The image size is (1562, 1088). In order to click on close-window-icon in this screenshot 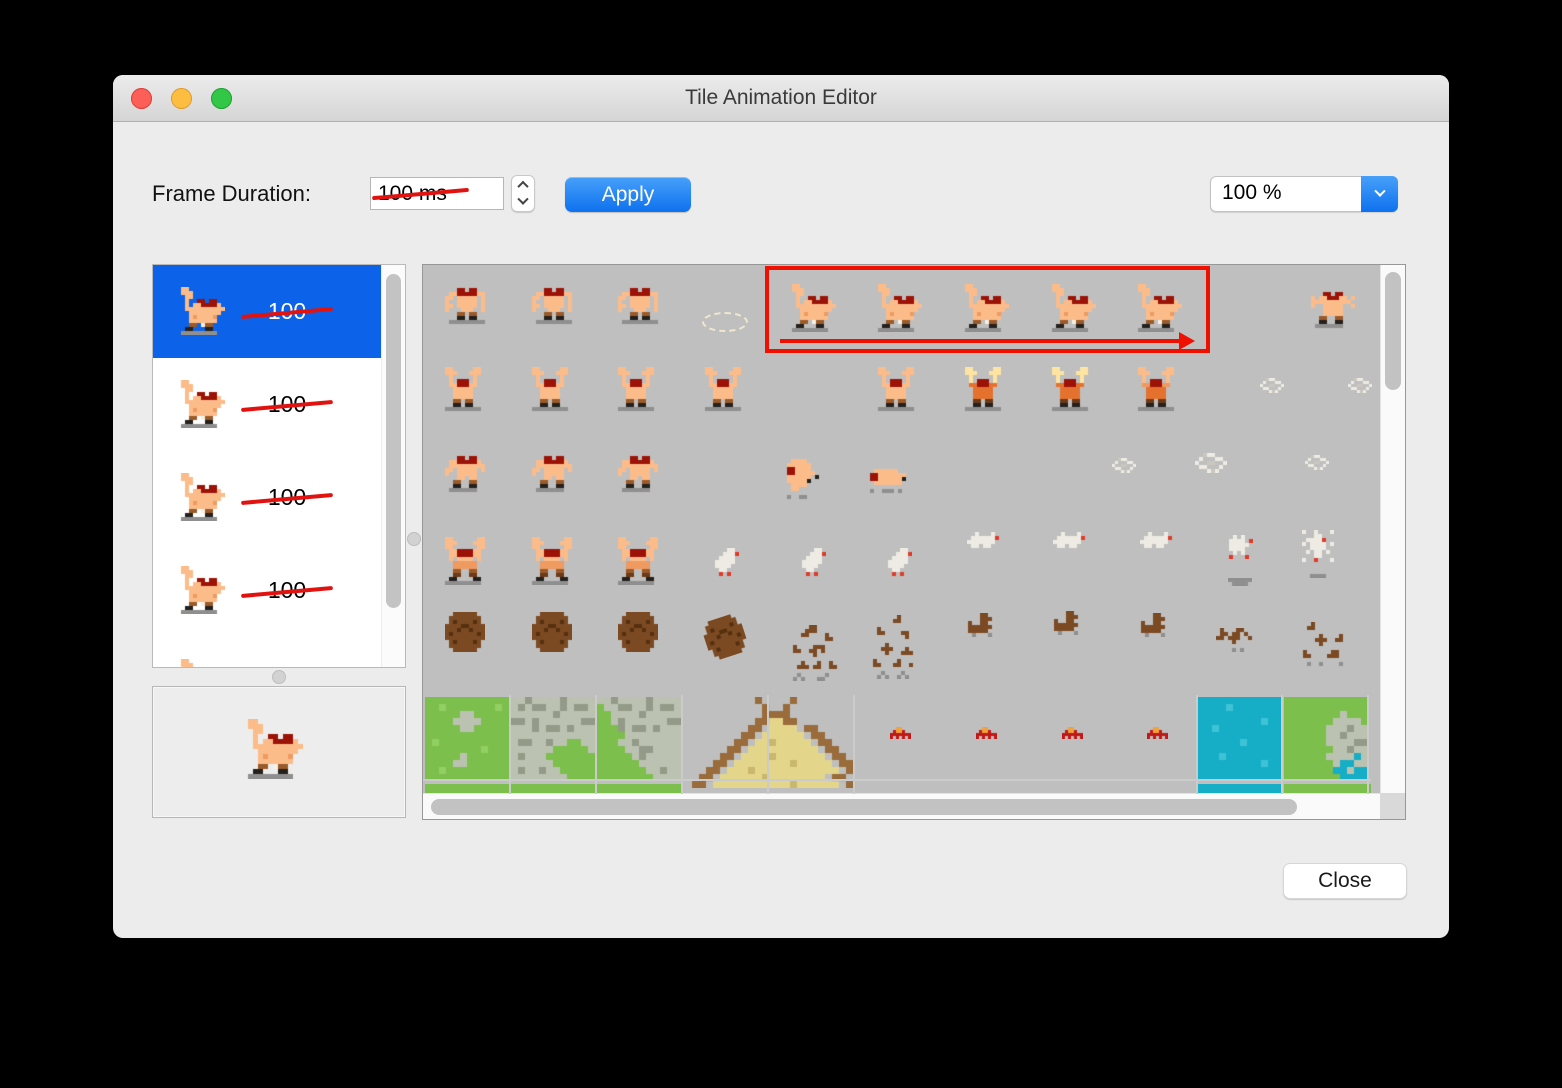, I will do `click(141, 98)`.